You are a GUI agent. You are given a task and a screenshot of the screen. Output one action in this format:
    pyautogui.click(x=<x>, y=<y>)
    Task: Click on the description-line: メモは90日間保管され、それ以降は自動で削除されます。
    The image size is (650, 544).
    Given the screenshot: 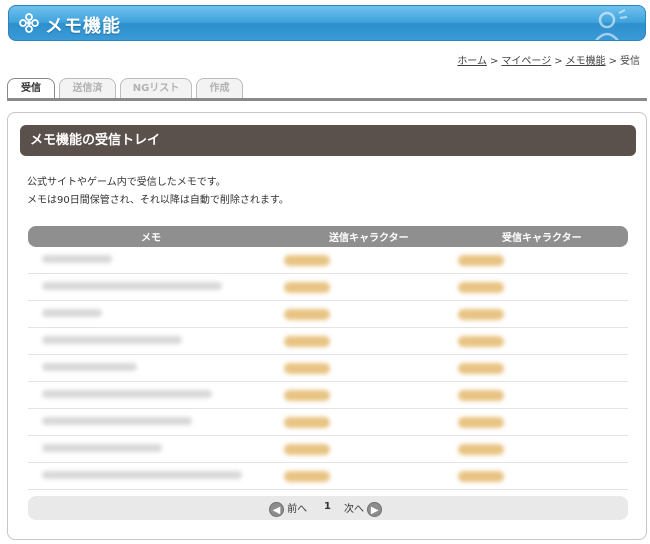 What is the action you would take?
    pyautogui.click(x=158, y=200)
    